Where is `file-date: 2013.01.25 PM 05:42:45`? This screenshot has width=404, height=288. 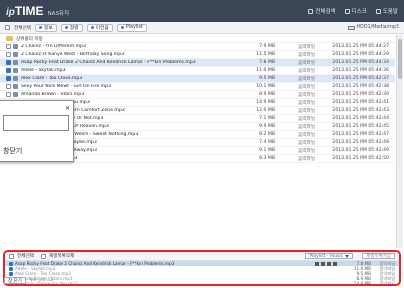 file-date: 2013.01.25 PM 05:42:45 is located at coordinates (360, 126).